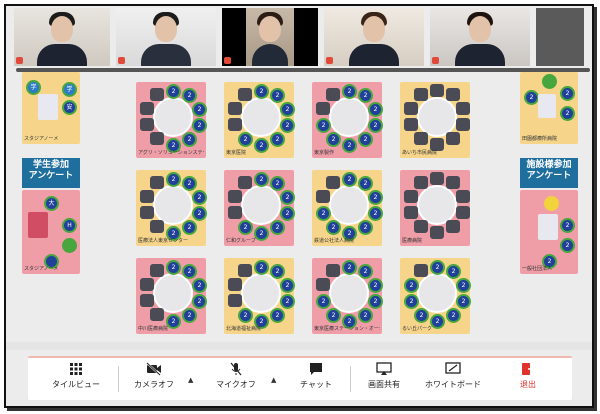 This screenshot has height=414, width=600. What do you see at coordinates (51, 173) in the screenshot?
I see `student-survey-button: 学生参加 アンケート` at bounding box center [51, 173].